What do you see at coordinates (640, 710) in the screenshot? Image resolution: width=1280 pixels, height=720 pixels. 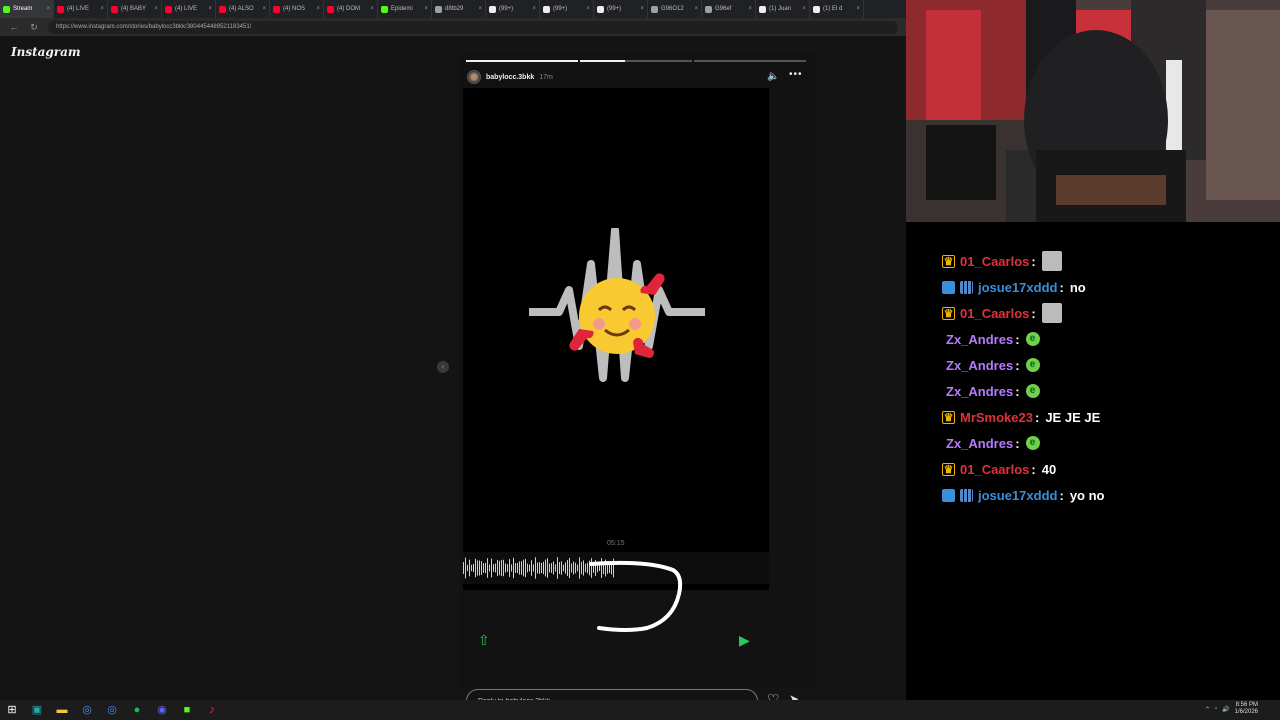 I see `windows-taskbar: ⊞ ▣ ▬ ◎ ◎ ● ◉ ■ ♪` at bounding box center [640, 710].